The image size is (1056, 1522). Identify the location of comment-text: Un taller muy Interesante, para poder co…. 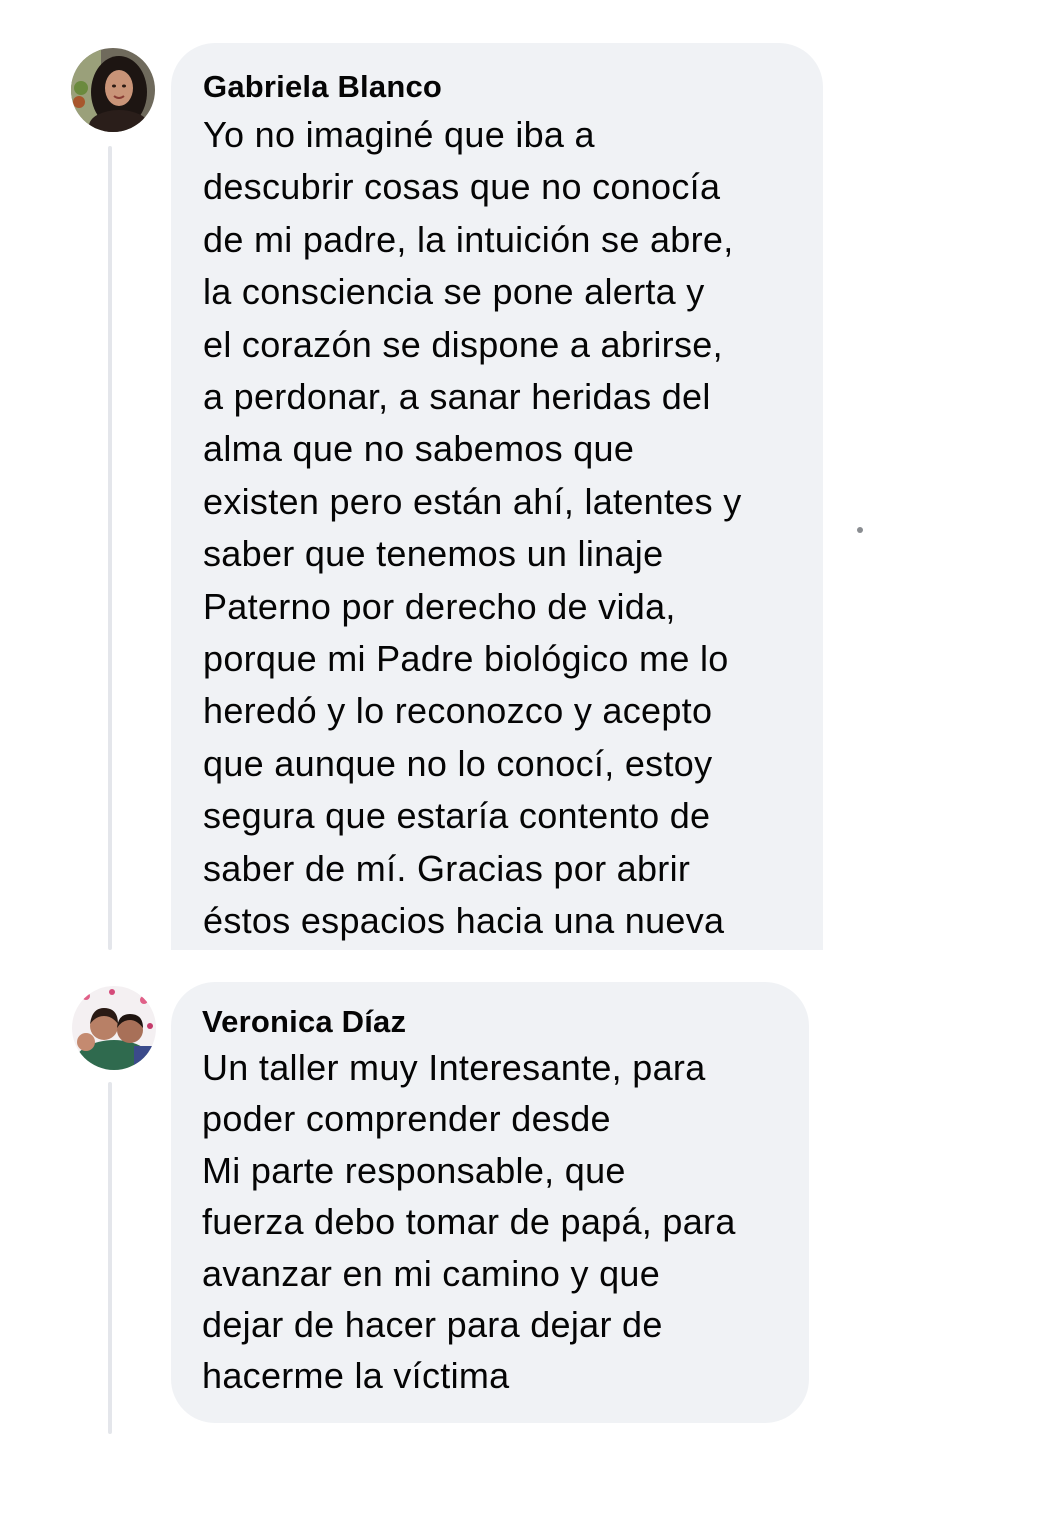
(469, 1222).